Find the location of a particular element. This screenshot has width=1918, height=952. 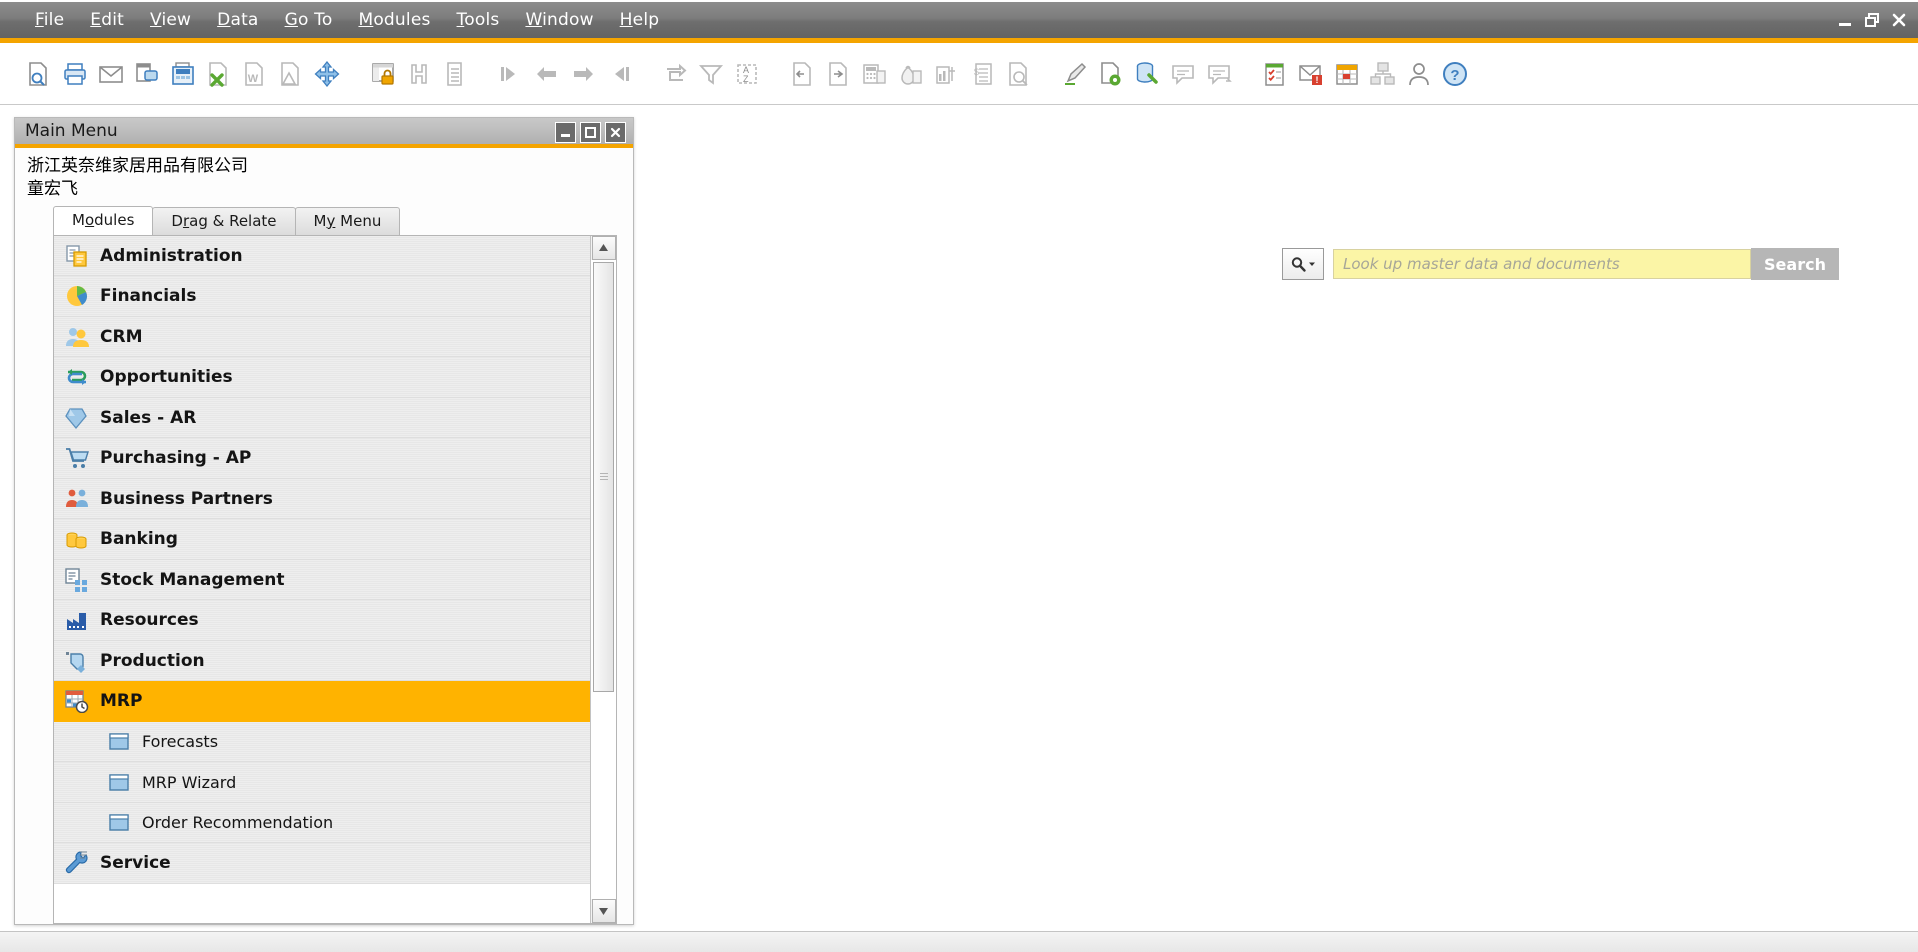

main-menu-titlebar: Main Menu is located at coordinates (324, 133).